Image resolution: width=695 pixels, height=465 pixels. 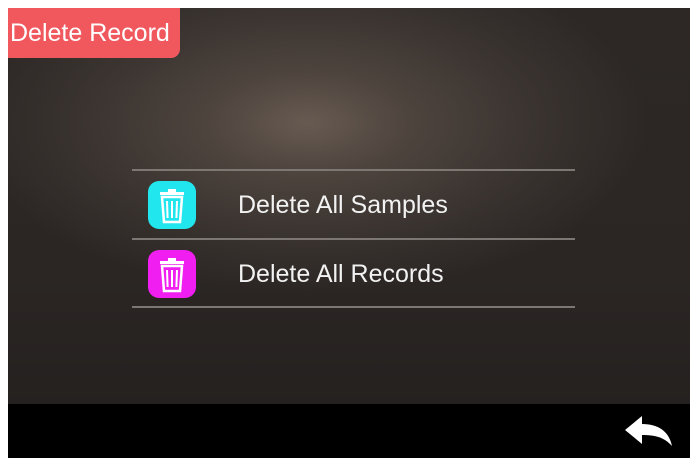 I want to click on page-title: Delete Record, so click(x=94, y=33).